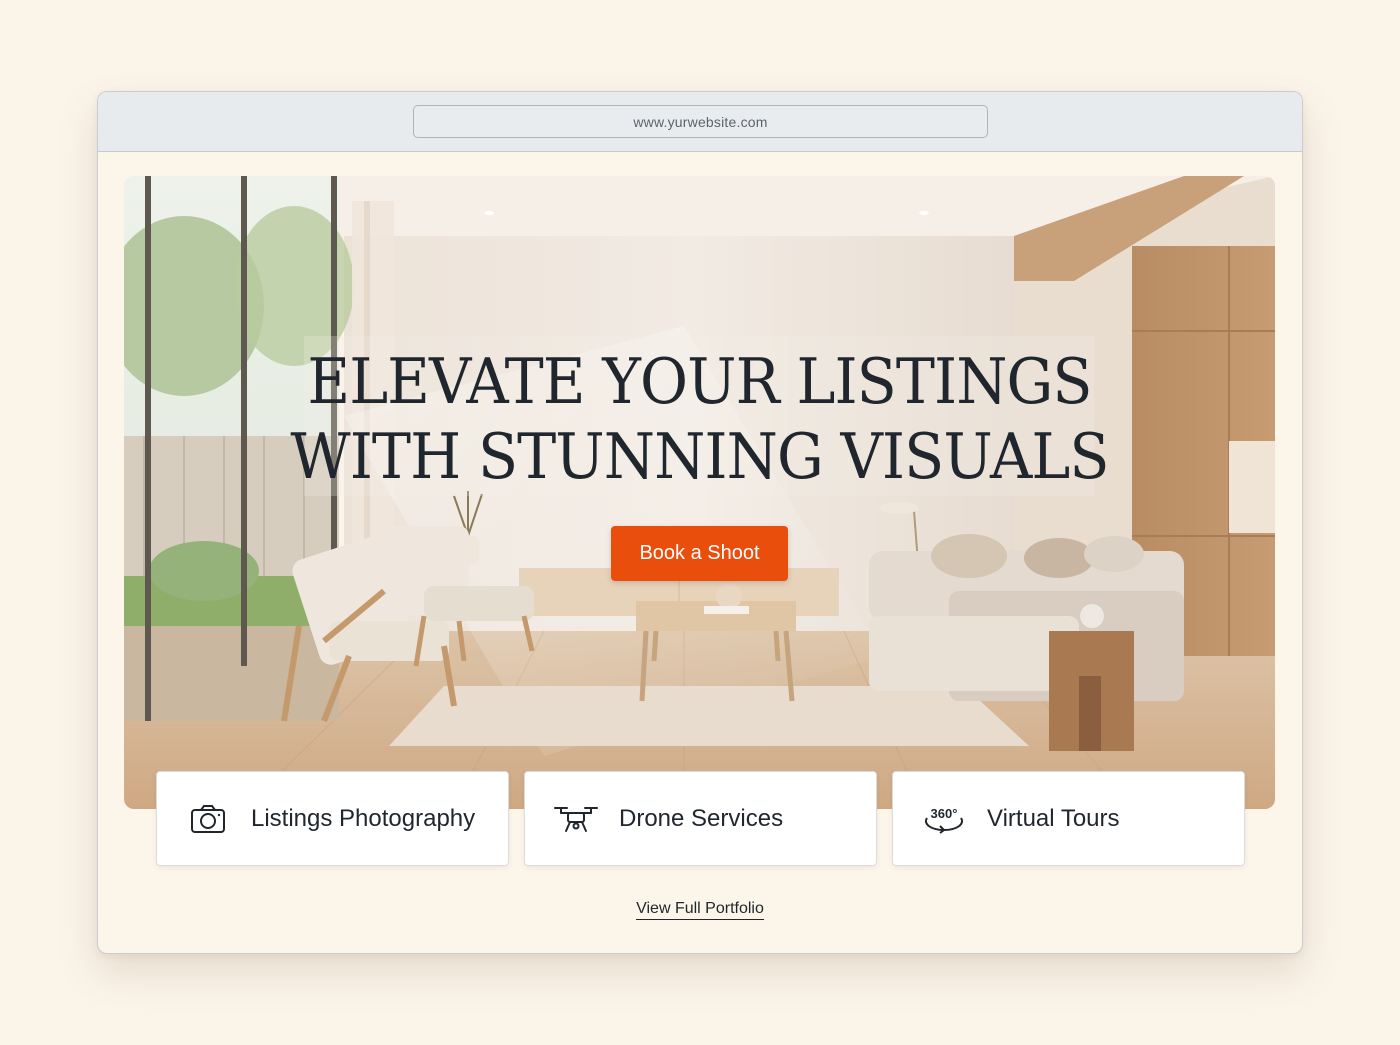 This screenshot has height=1045, width=1400. I want to click on portfolio-link-container: View Full Portfolio, so click(700, 910).